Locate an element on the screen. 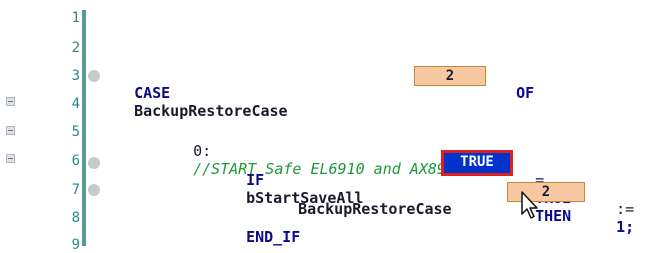  assign-operator: := is located at coordinates (625, 209).